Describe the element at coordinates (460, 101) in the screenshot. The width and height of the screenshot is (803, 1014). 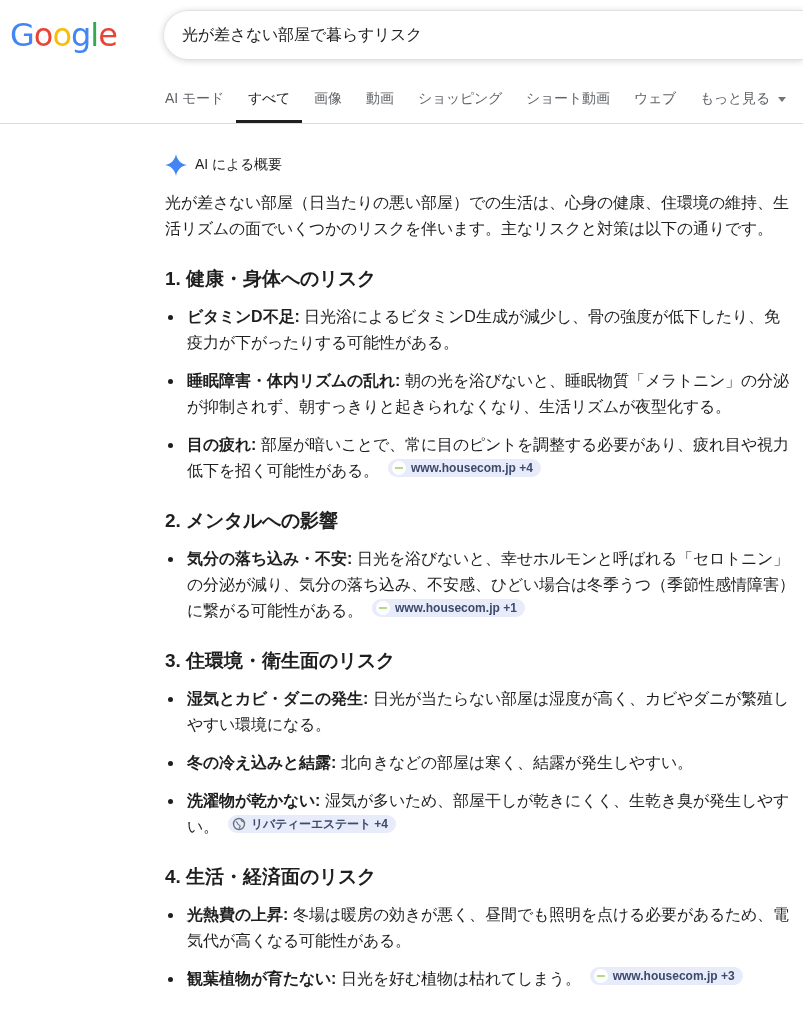
I see `tab: ショッピング` at that location.